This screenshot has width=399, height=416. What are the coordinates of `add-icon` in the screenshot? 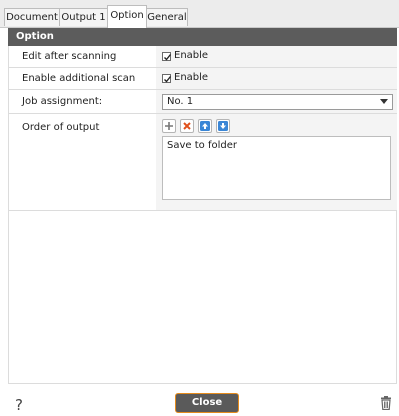 It's located at (169, 126).